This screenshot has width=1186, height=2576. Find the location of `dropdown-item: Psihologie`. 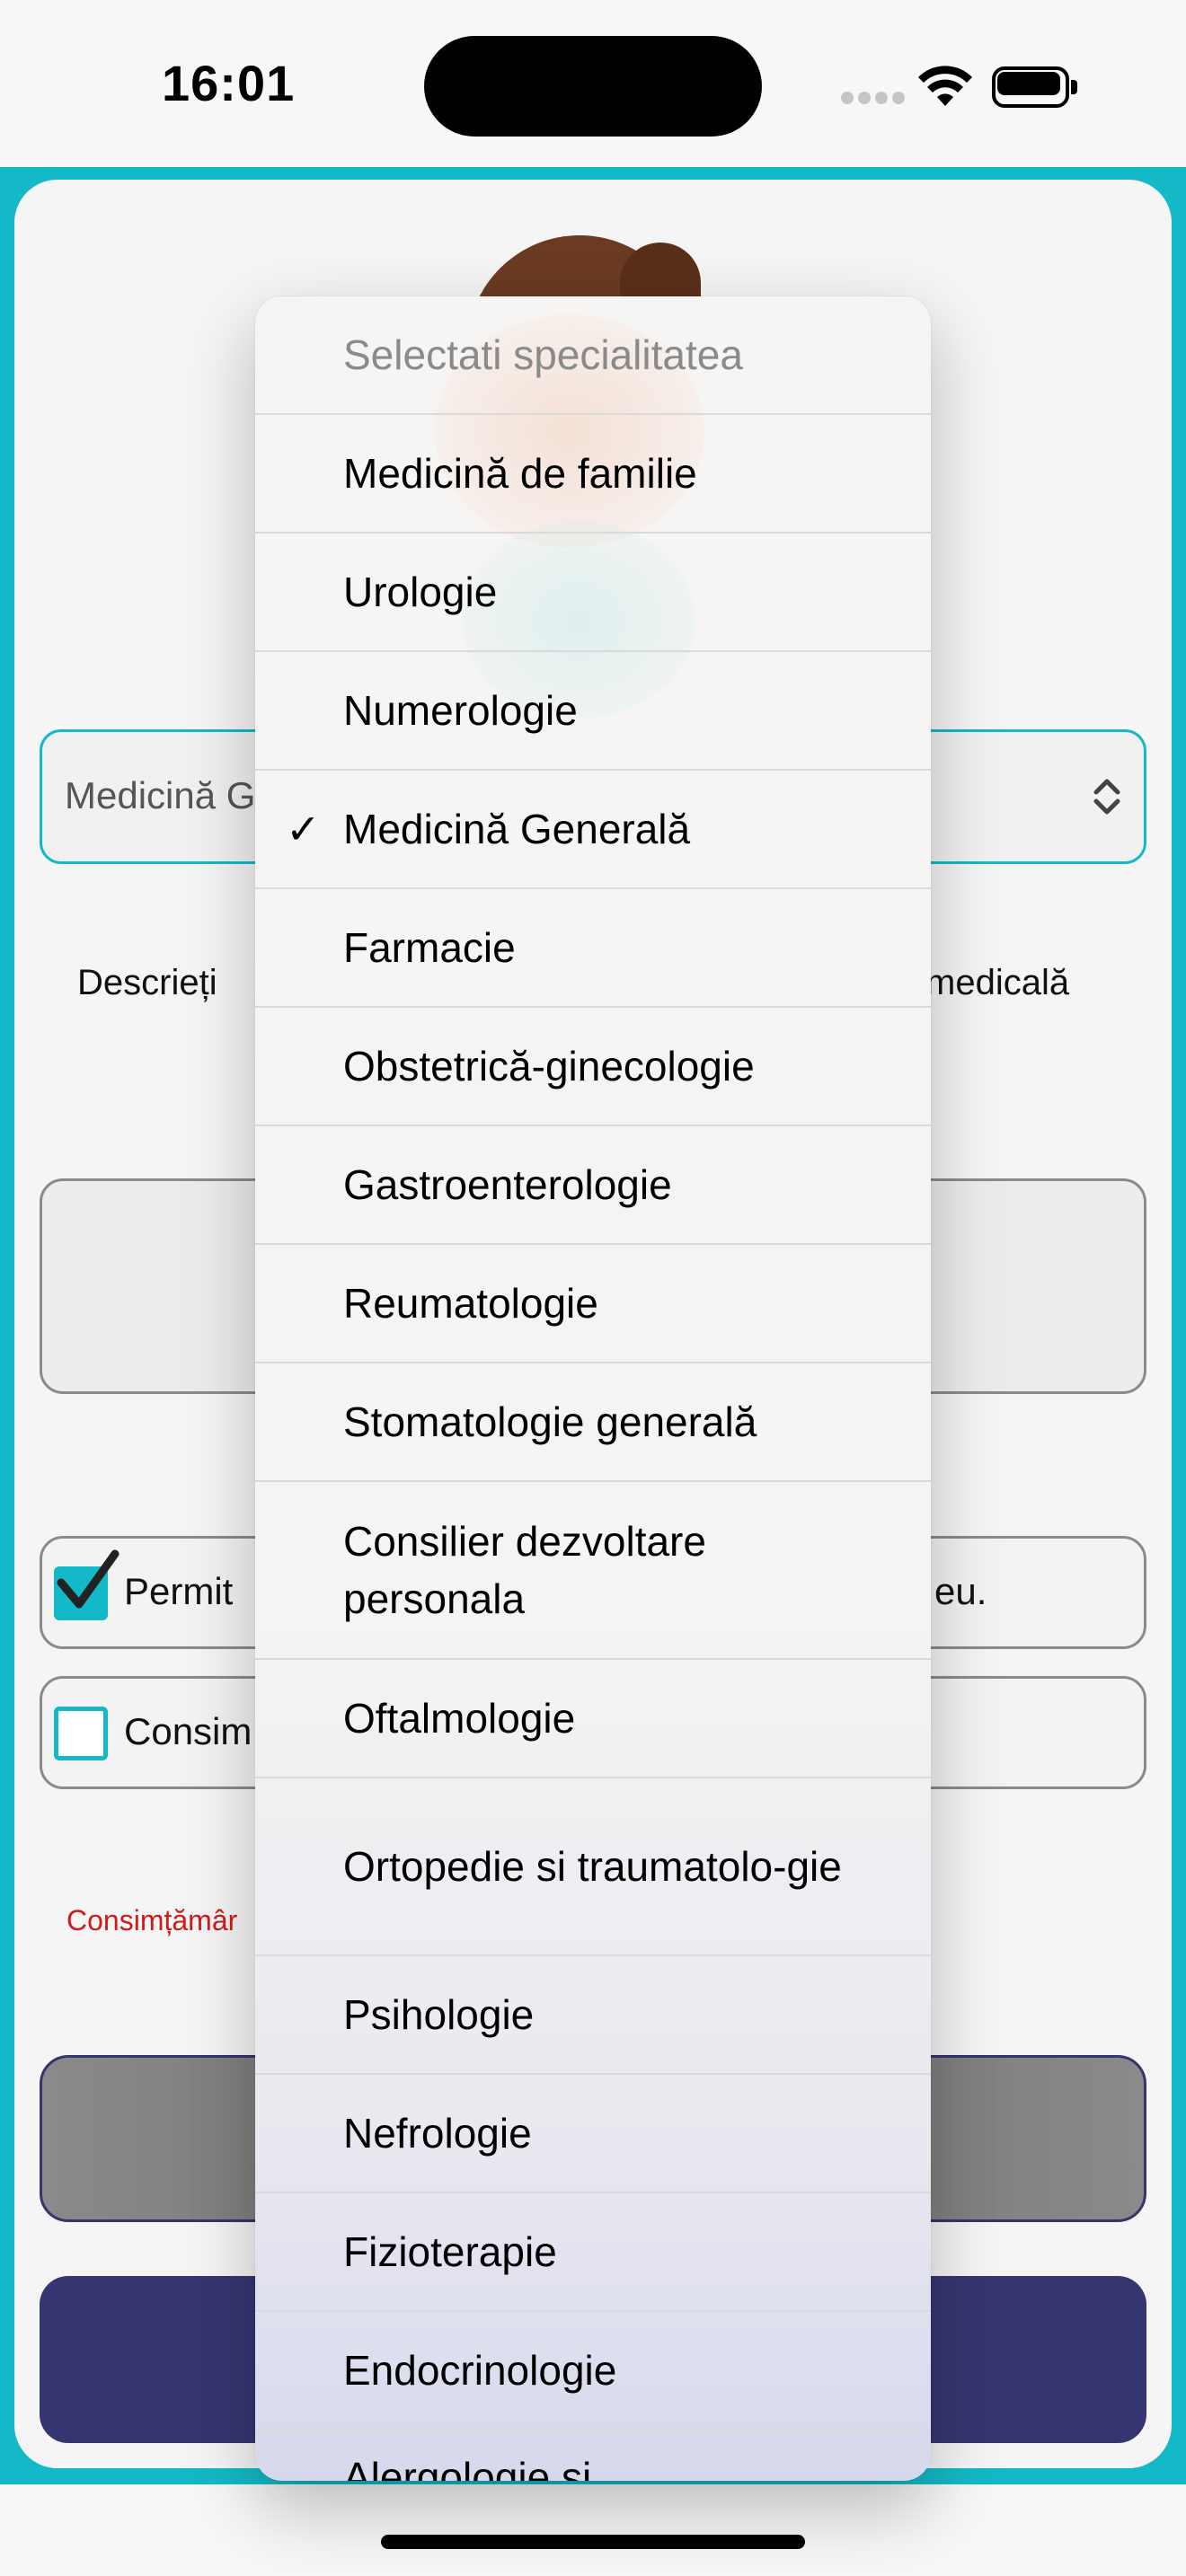

dropdown-item: Psihologie is located at coordinates (593, 2015).